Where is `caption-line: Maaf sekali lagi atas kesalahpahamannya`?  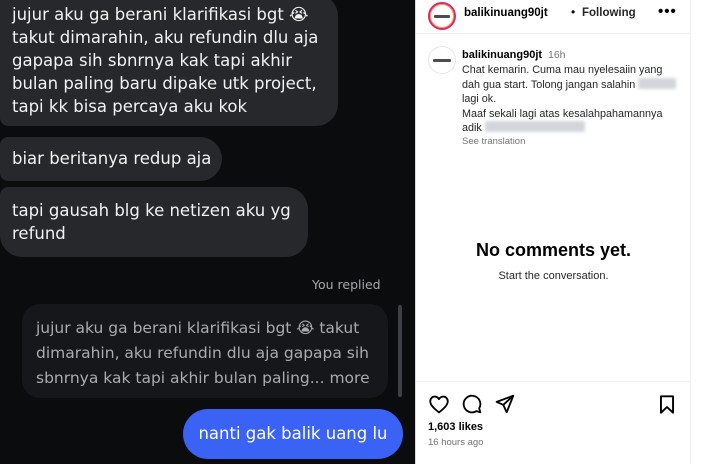 caption-line: Maaf sekali lagi atas kesalahpahamannya is located at coordinates (562, 113).